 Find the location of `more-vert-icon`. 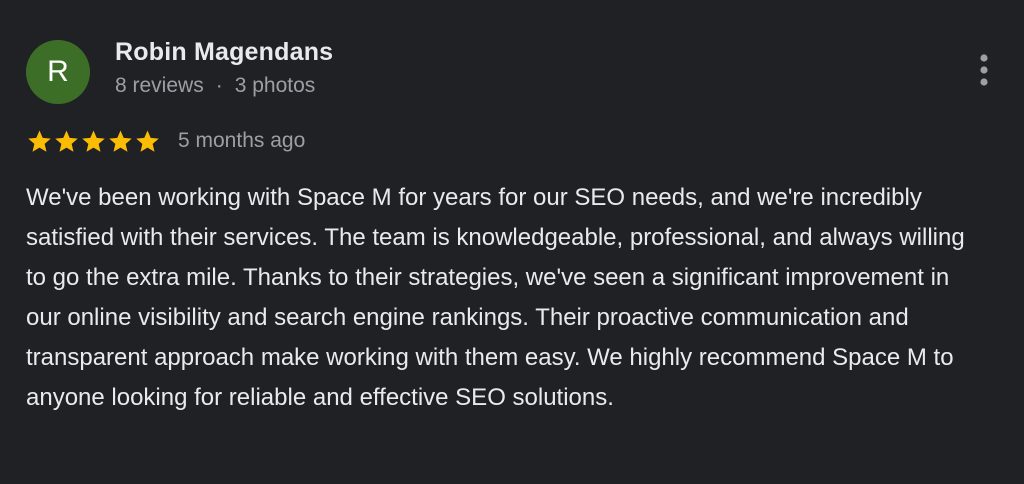

more-vert-icon is located at coordinates (984, 70).